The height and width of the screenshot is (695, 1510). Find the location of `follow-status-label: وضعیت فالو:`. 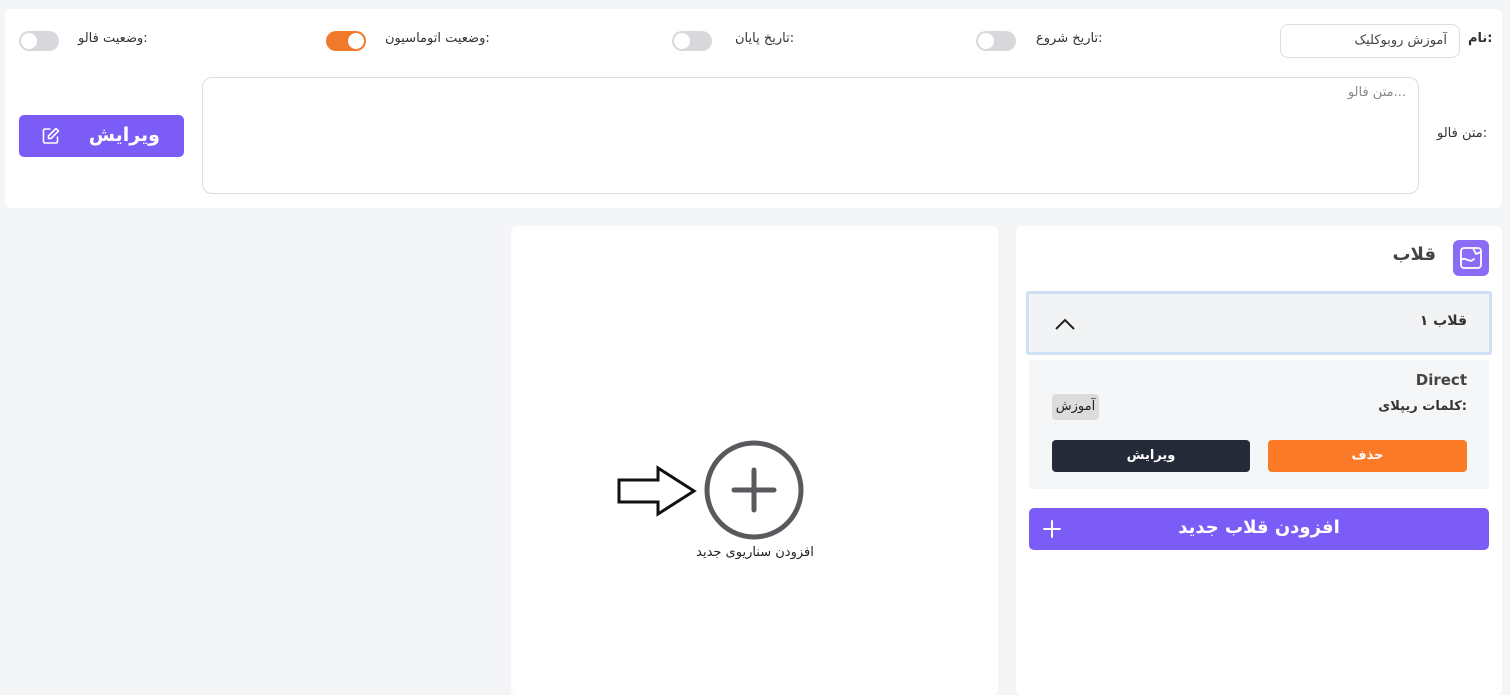

follow-status-label: وضعیت فالو: is located at coordinates (113, 38).